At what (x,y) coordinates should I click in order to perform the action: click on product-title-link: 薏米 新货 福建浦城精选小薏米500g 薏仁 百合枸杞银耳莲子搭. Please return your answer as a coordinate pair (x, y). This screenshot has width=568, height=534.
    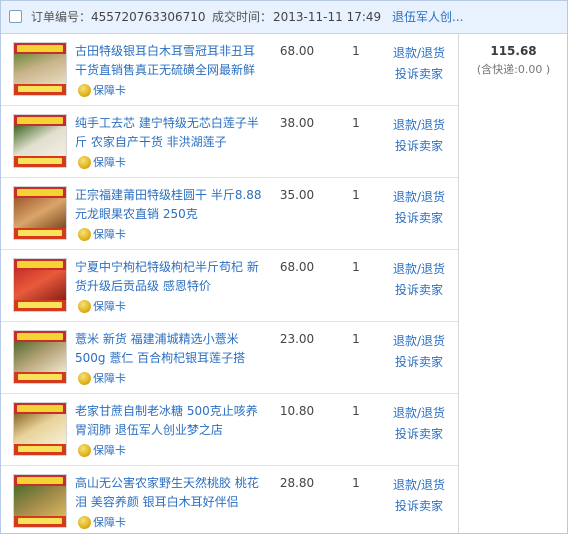
    Looking at the image, I should click on (170, 349).